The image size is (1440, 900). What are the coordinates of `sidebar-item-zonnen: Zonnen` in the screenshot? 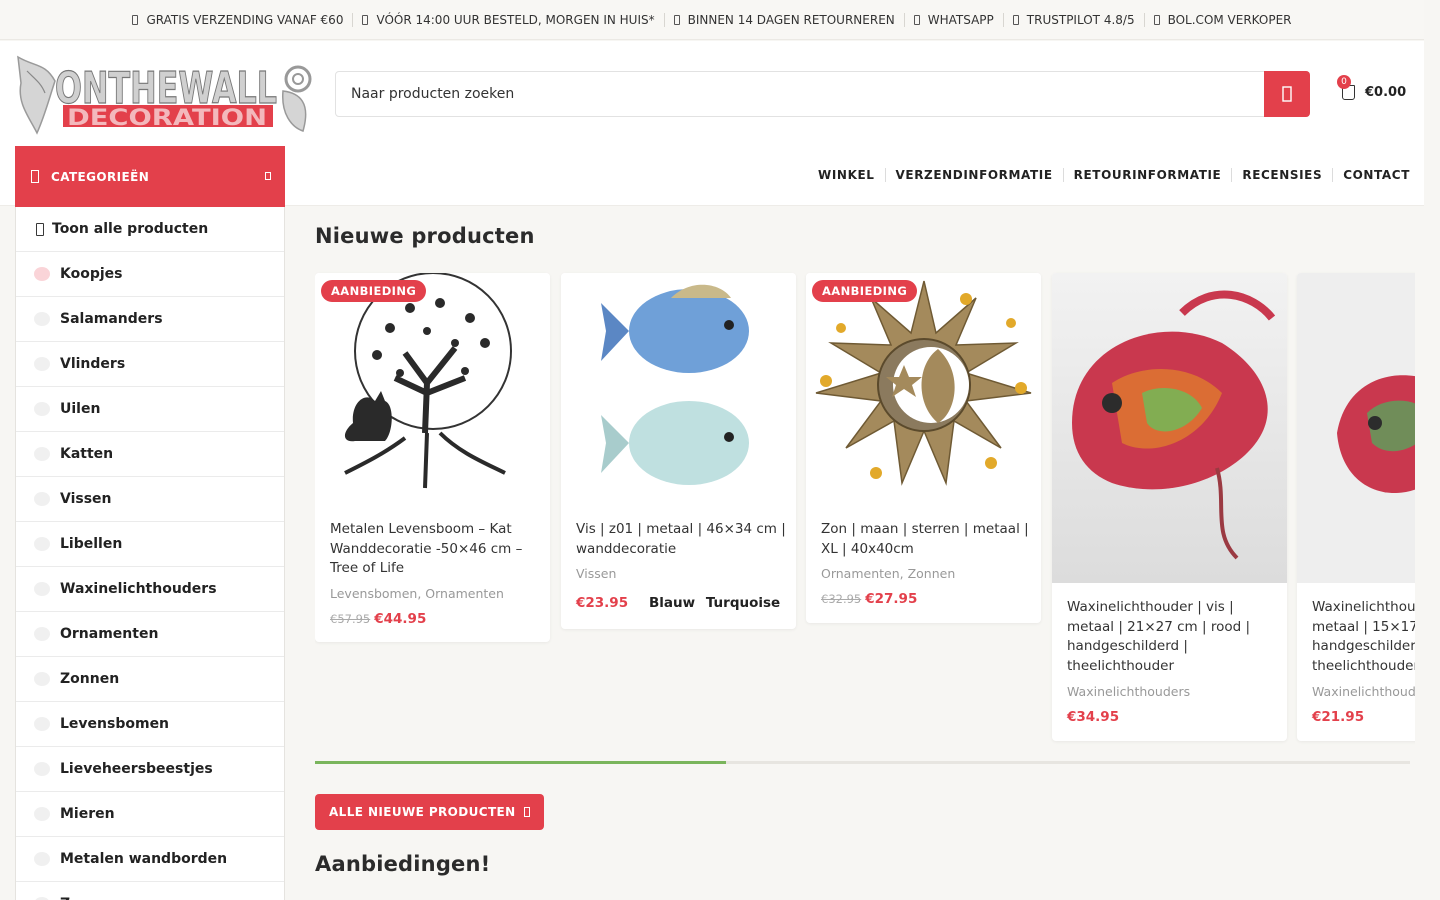 It's located at (150, 679).